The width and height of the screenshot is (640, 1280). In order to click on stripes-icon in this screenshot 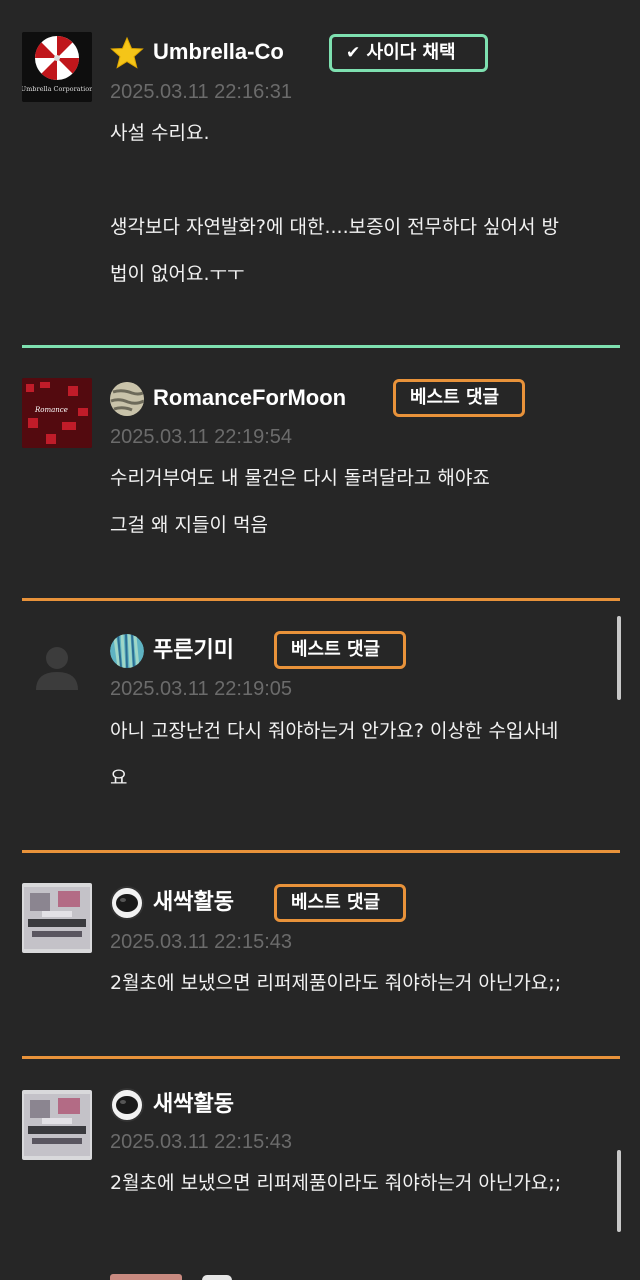, I will do `click(127, 651)`.